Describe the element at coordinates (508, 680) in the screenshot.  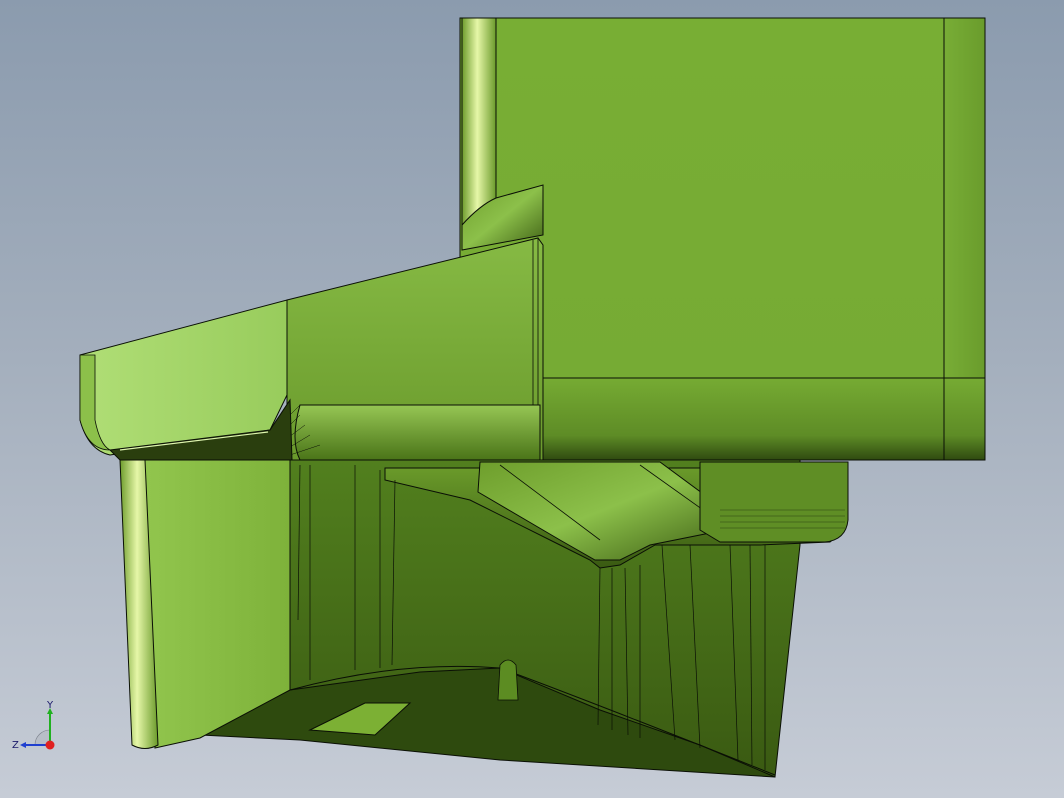
I see `lower-clip-tab` at that location.